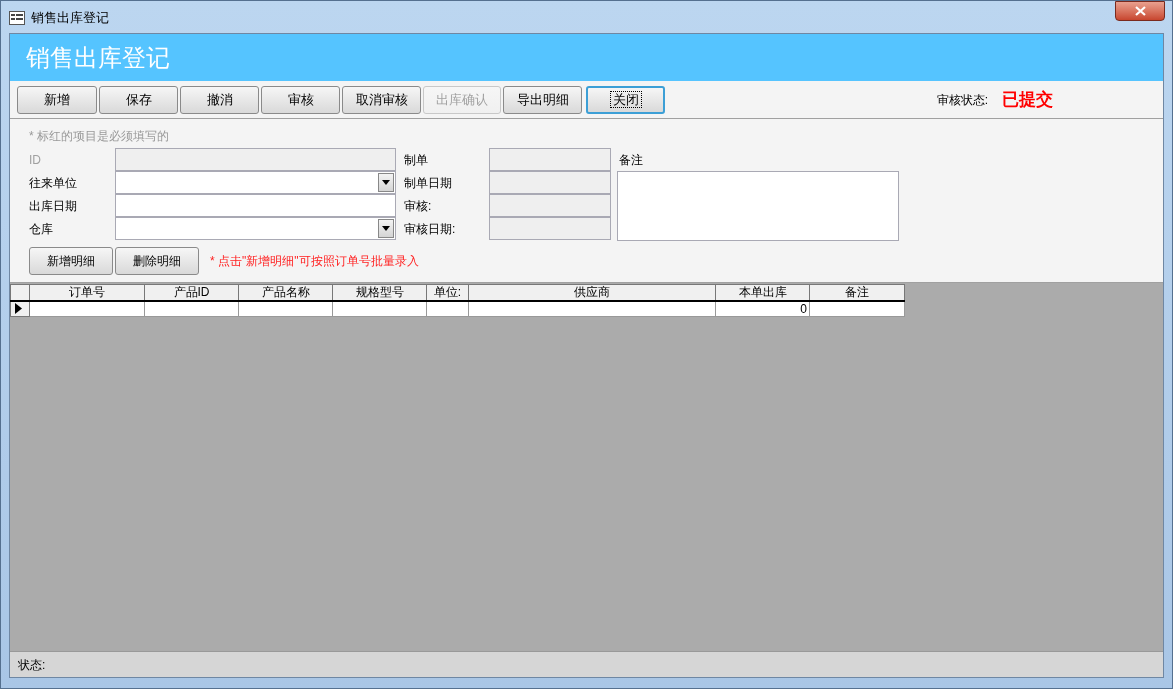 Image resolution: width=1173 pixels, height=689 pixels. What do you see at coordinates (625, 99) in the screenshot?
I see `toolbar-button: 关闭` at bounding box center [625, 99].